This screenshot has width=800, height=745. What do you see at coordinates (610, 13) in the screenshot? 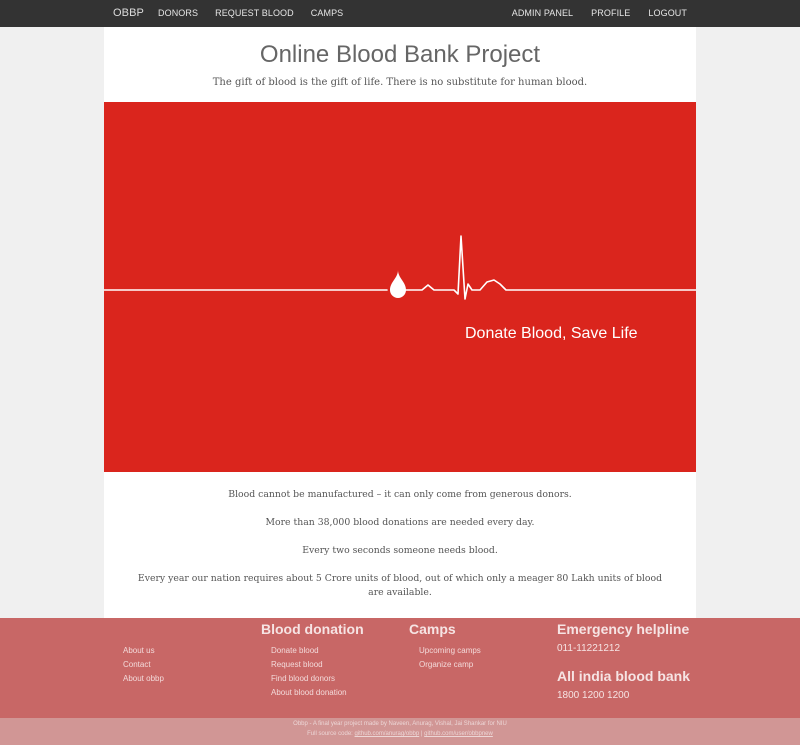
I see `nav-profile: PROFILE` at bounding box center [610, 13].